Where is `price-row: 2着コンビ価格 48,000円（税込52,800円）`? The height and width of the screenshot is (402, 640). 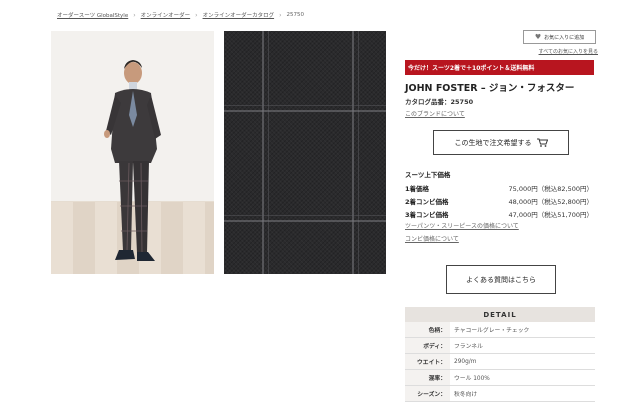
price-row: 2着コンビ価格 48,000円（税込52,800円） is located at coordinates (499, 200).